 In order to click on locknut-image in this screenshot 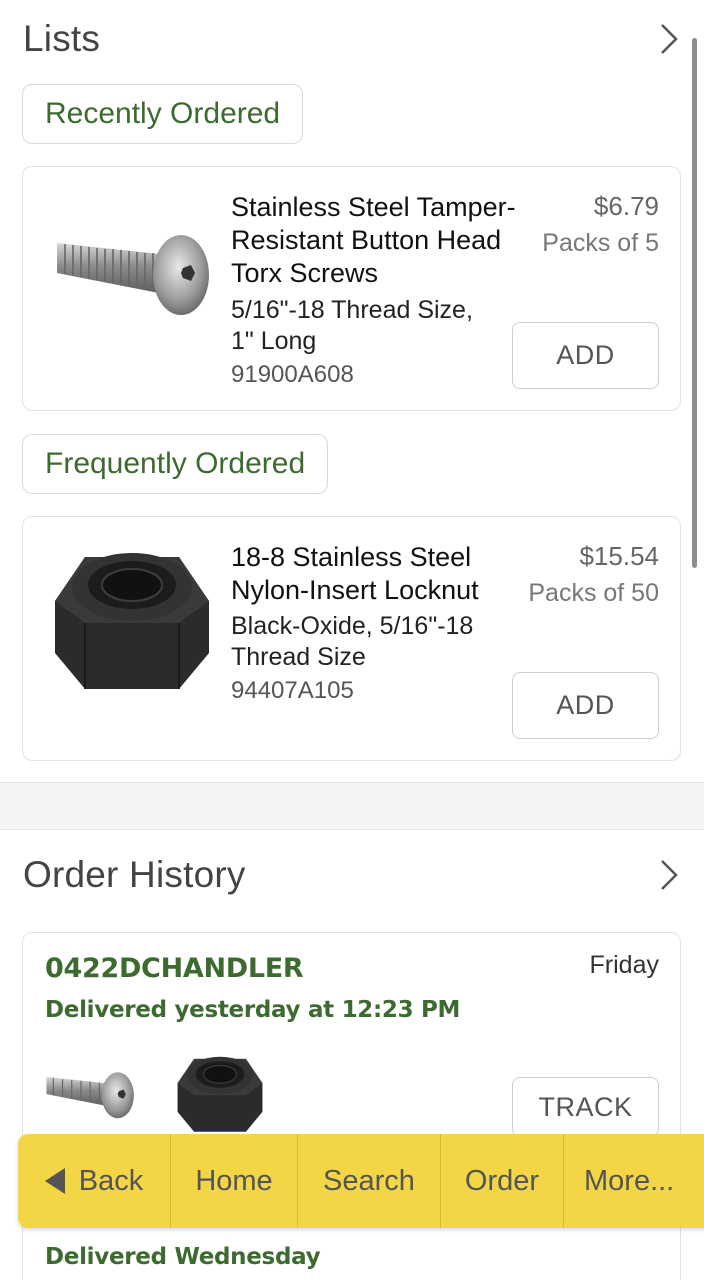, I will do `click(132, 621)`.